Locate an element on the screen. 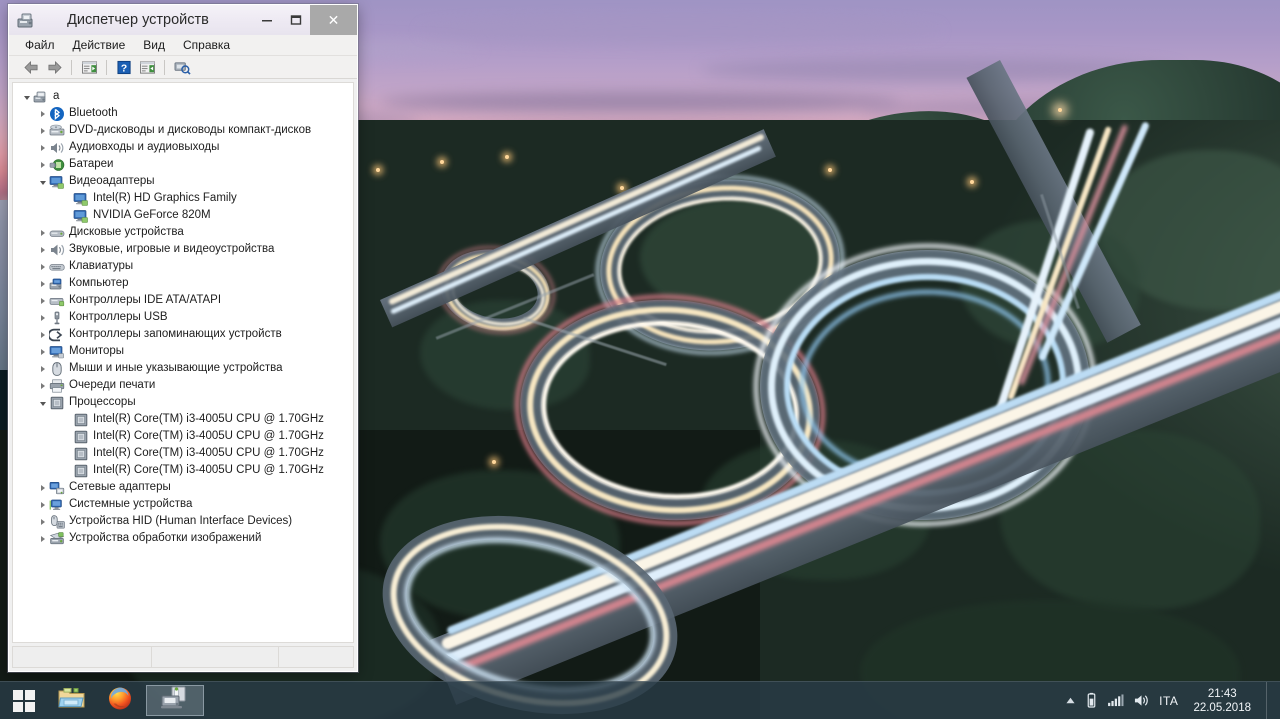 This screenshot has width=1280, height=719. window-controls: ✕ is located at coordinates (304, 20).